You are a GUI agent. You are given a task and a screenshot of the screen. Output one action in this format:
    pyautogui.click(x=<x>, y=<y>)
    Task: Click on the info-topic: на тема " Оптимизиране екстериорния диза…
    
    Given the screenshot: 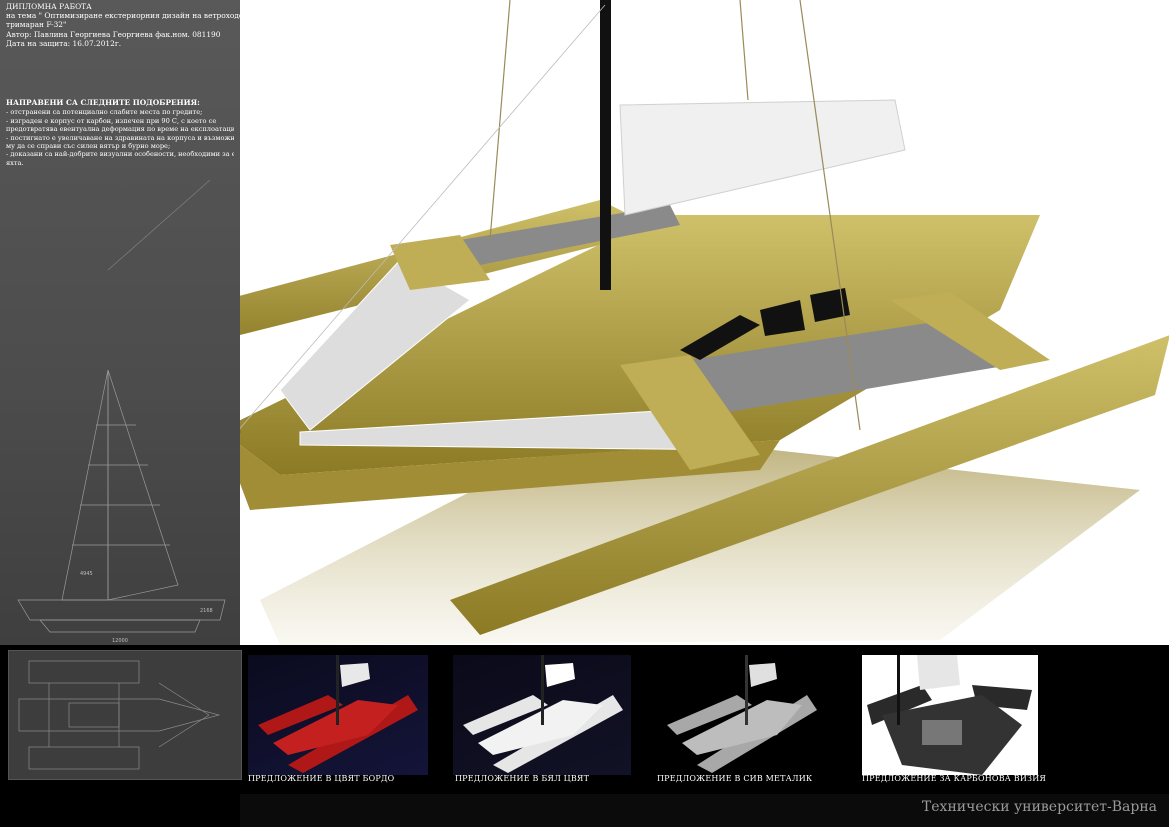 What is the action you would take?
    pyautogui.click(x=127, y=16)
    